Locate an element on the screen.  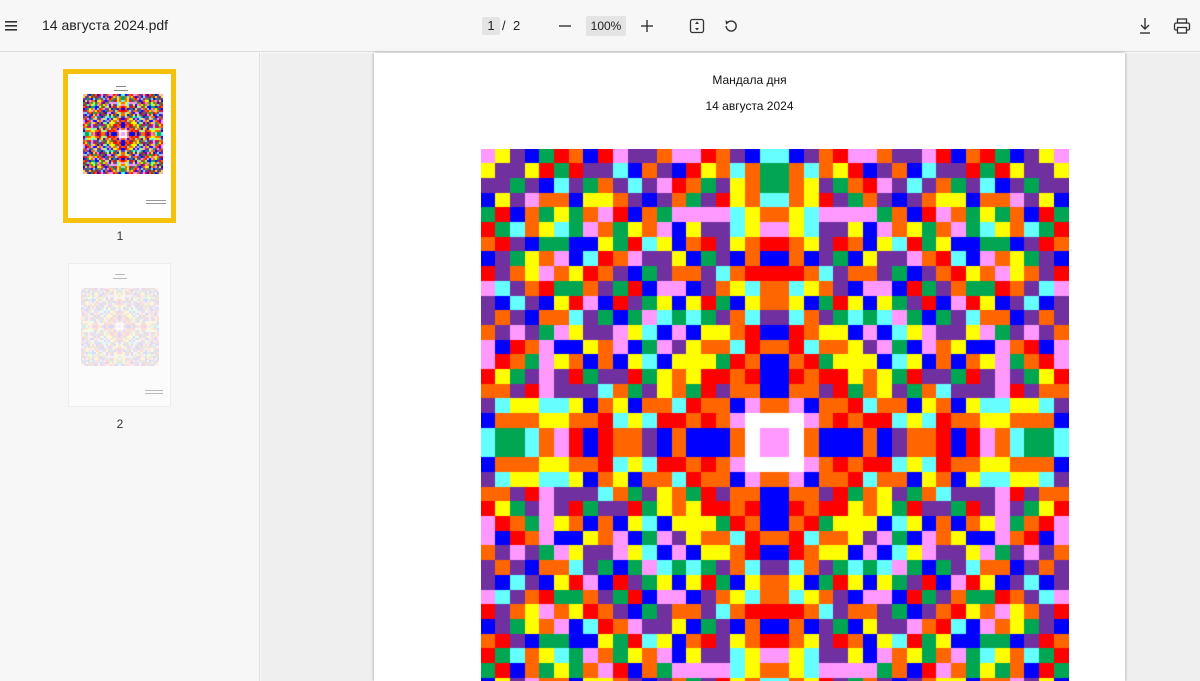
print-icon is located at coordinates (1182, 26).